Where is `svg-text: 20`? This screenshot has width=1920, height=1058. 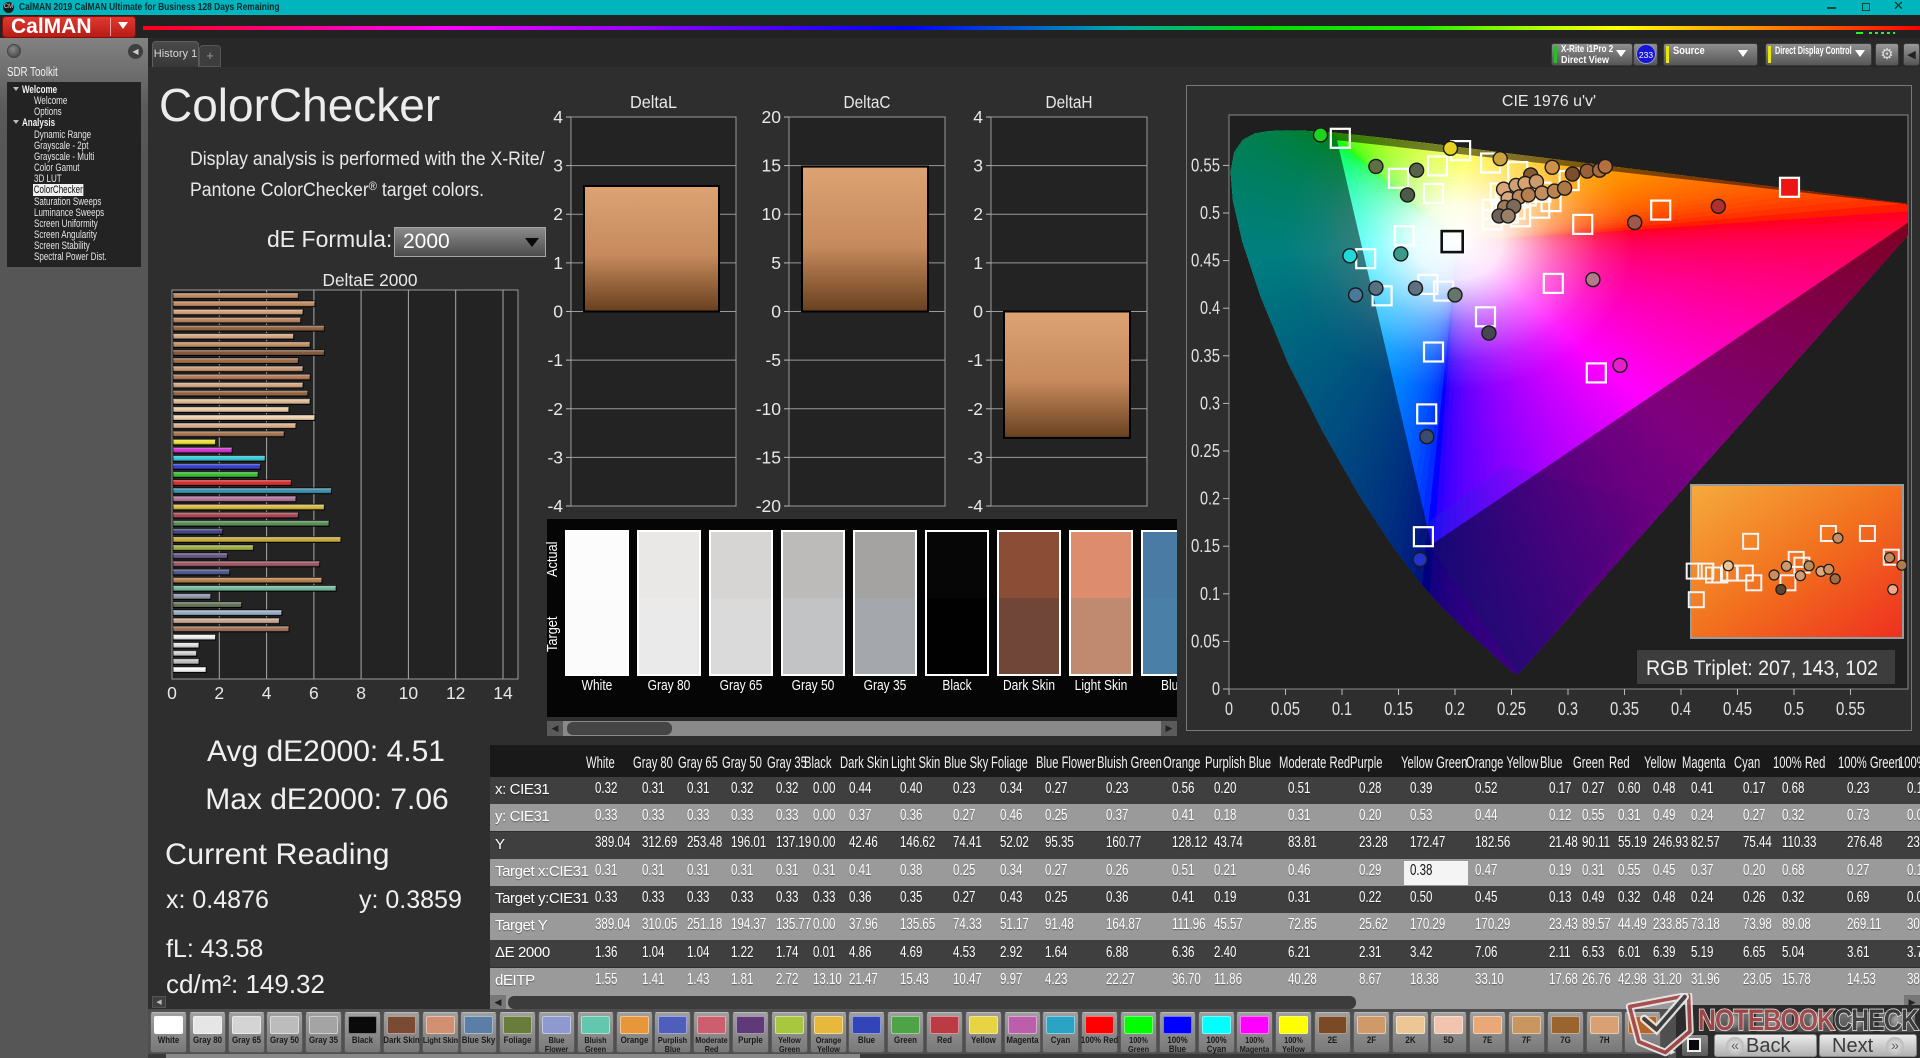
svg-text: 20 is located at coordinates (772, 117).